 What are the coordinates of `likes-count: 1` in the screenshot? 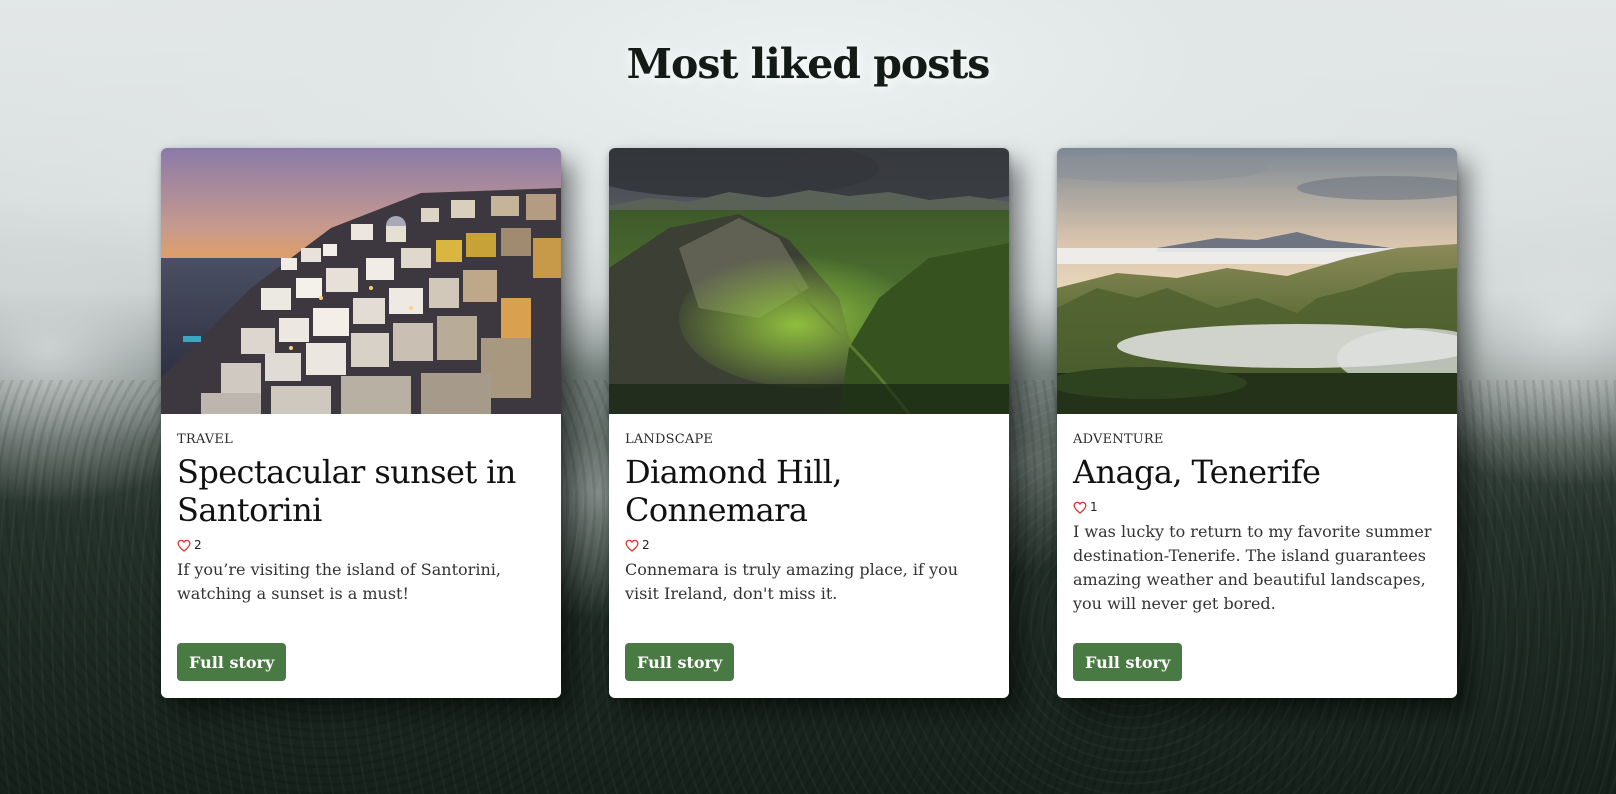 It's located at (1094, 507).